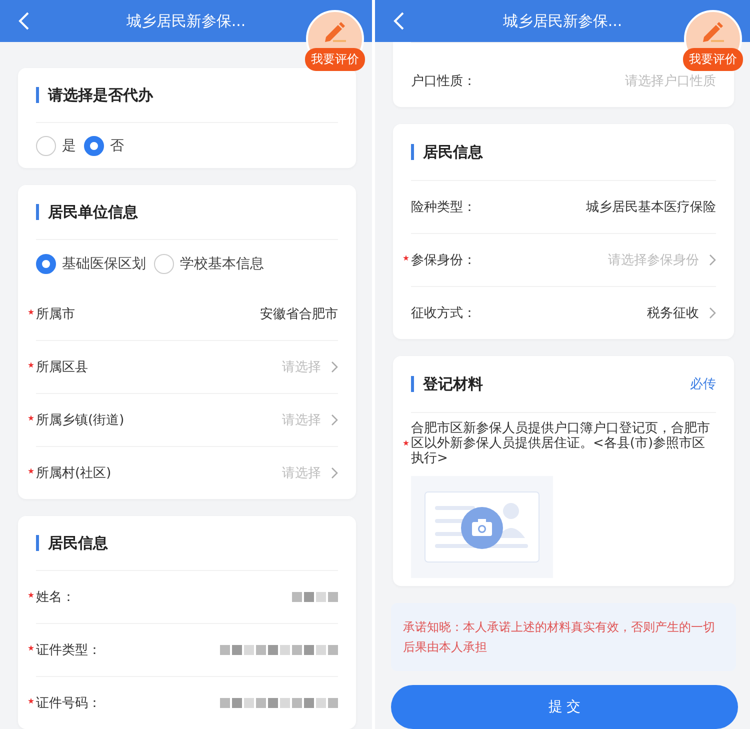 This screenshot has height=729, width=750. I want to click on field-value: 安徽省合肥市, so click(299, 314).